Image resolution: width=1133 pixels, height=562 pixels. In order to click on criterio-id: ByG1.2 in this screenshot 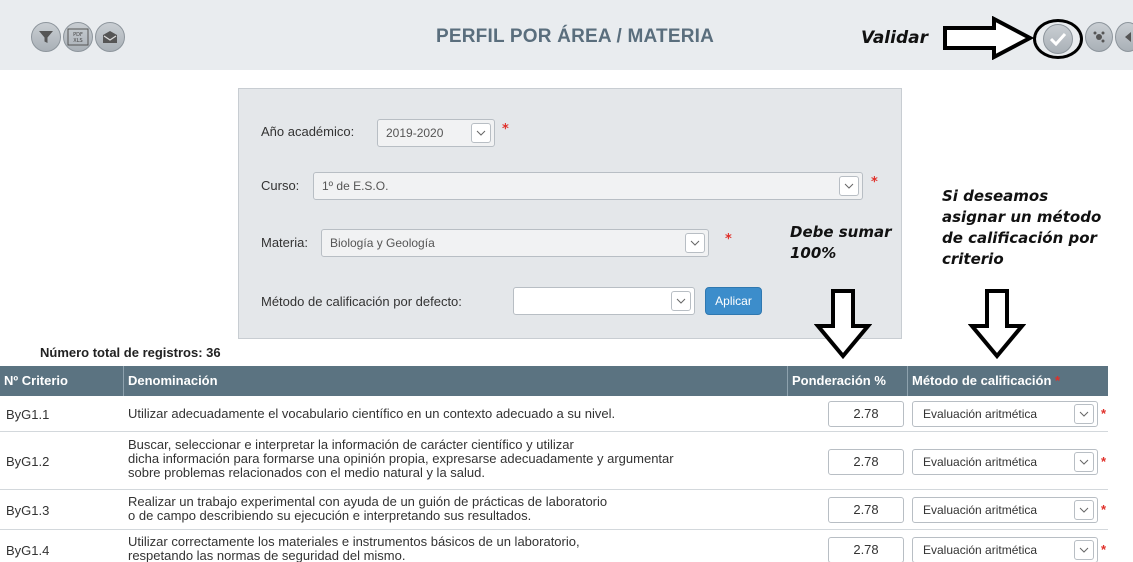, I will do `click(28, 461)`.